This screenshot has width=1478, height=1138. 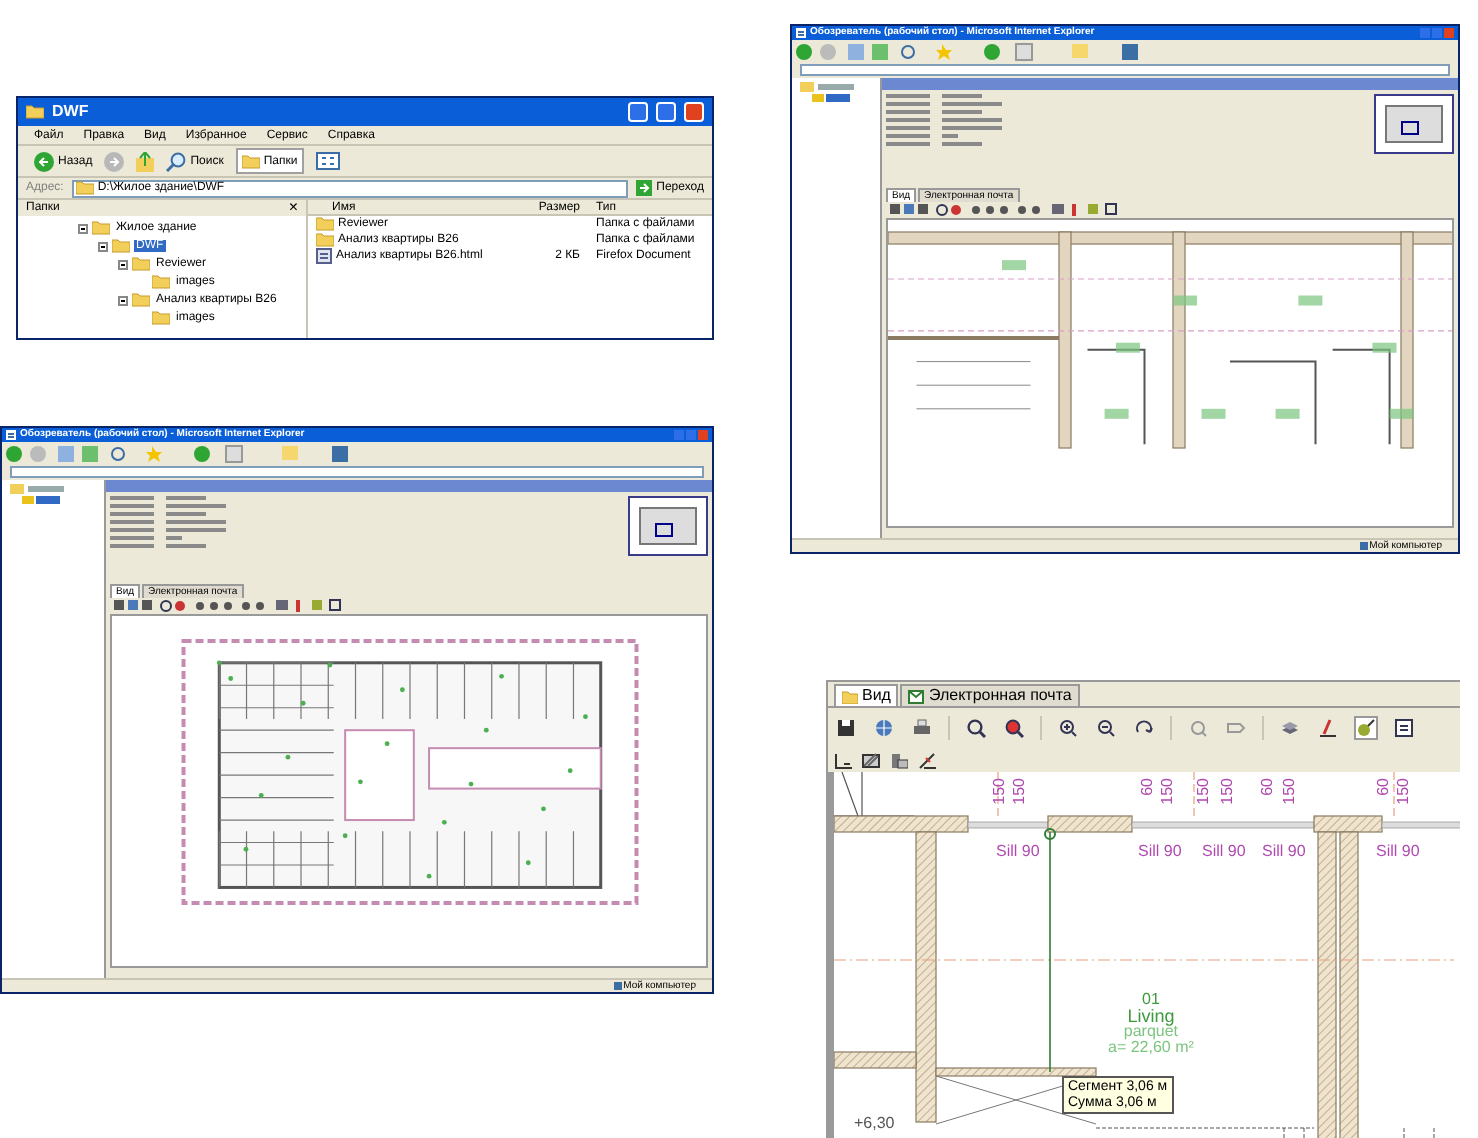 What do you see at coordinates (324, 256) in the screenshot?
I see `document-icon` at bounding box center [324, 256].